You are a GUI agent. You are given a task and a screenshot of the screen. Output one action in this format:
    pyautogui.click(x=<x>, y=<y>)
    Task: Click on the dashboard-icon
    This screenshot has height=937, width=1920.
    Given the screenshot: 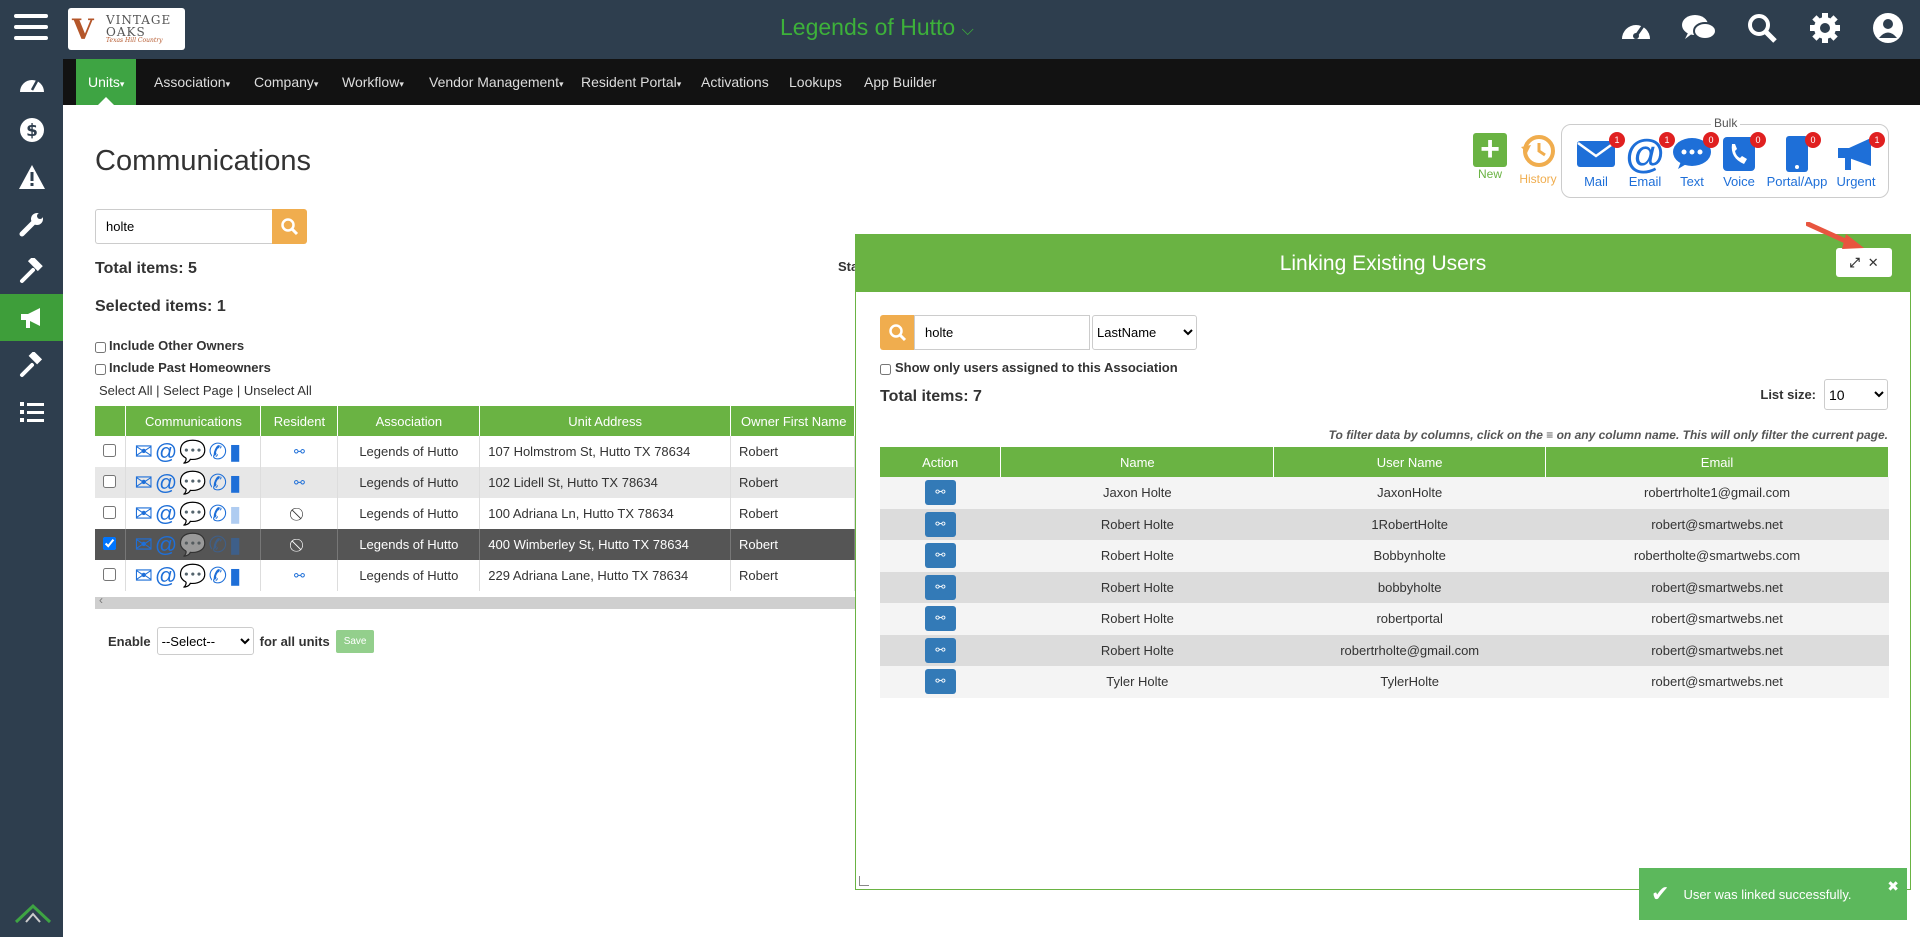 What is the action you would take?
    pyautogui.click(x=1636, y=28)
    